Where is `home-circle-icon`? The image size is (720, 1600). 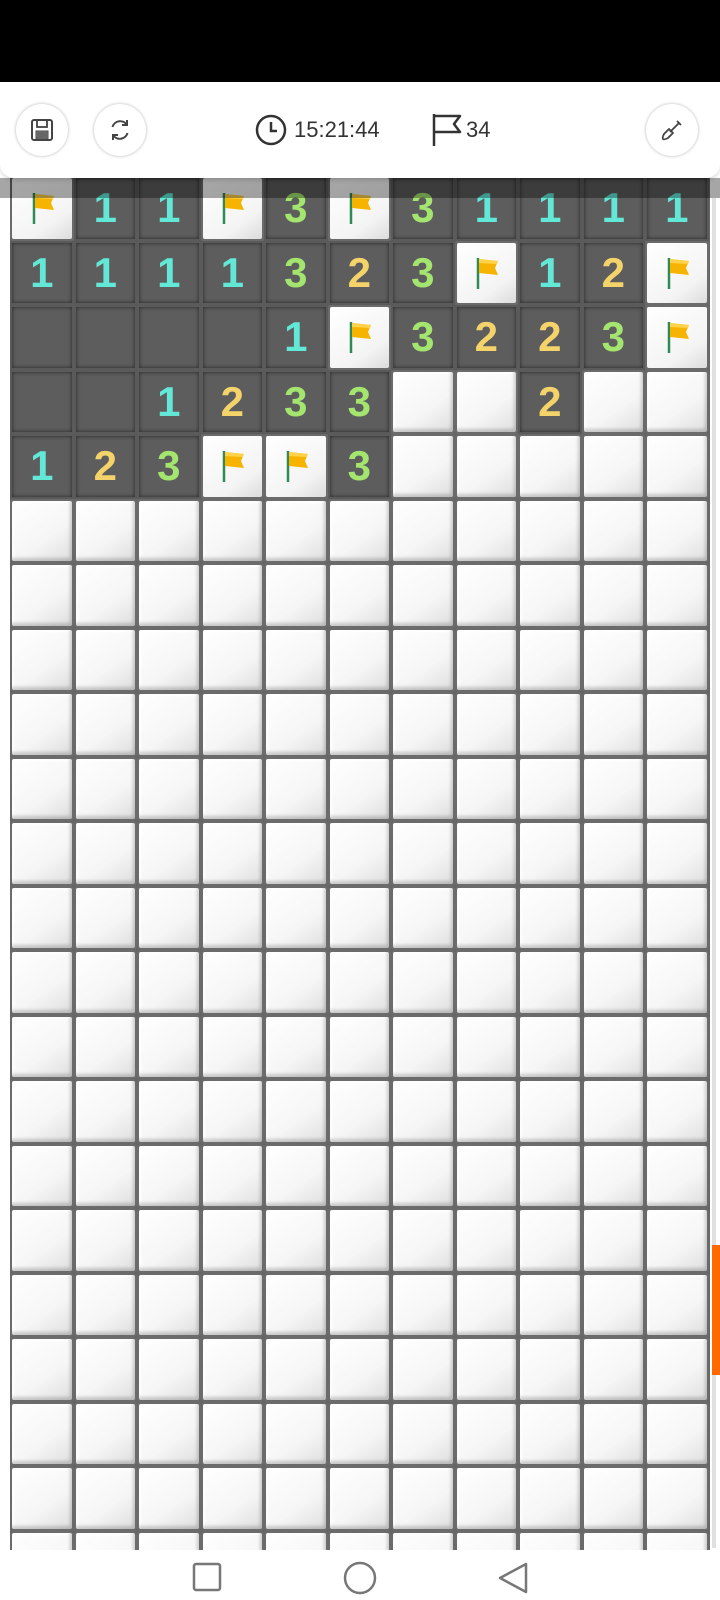
home-circle-icon is located at coordinates (360, 1578).